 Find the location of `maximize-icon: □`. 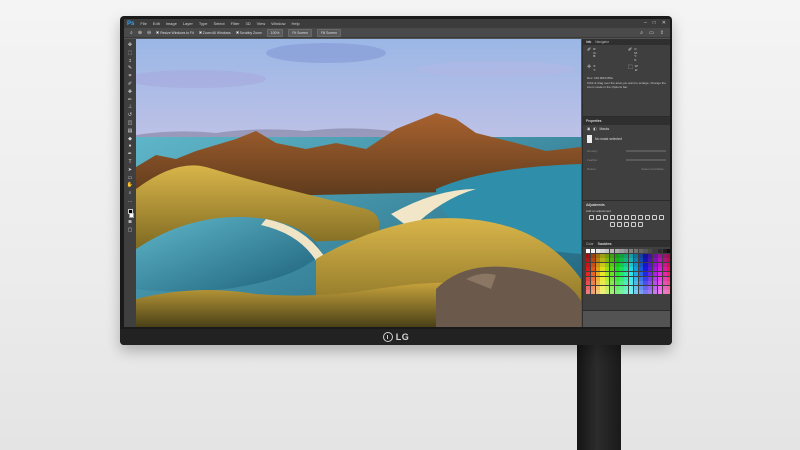

maximize-icon: □ is located at coordinates (654, 23).